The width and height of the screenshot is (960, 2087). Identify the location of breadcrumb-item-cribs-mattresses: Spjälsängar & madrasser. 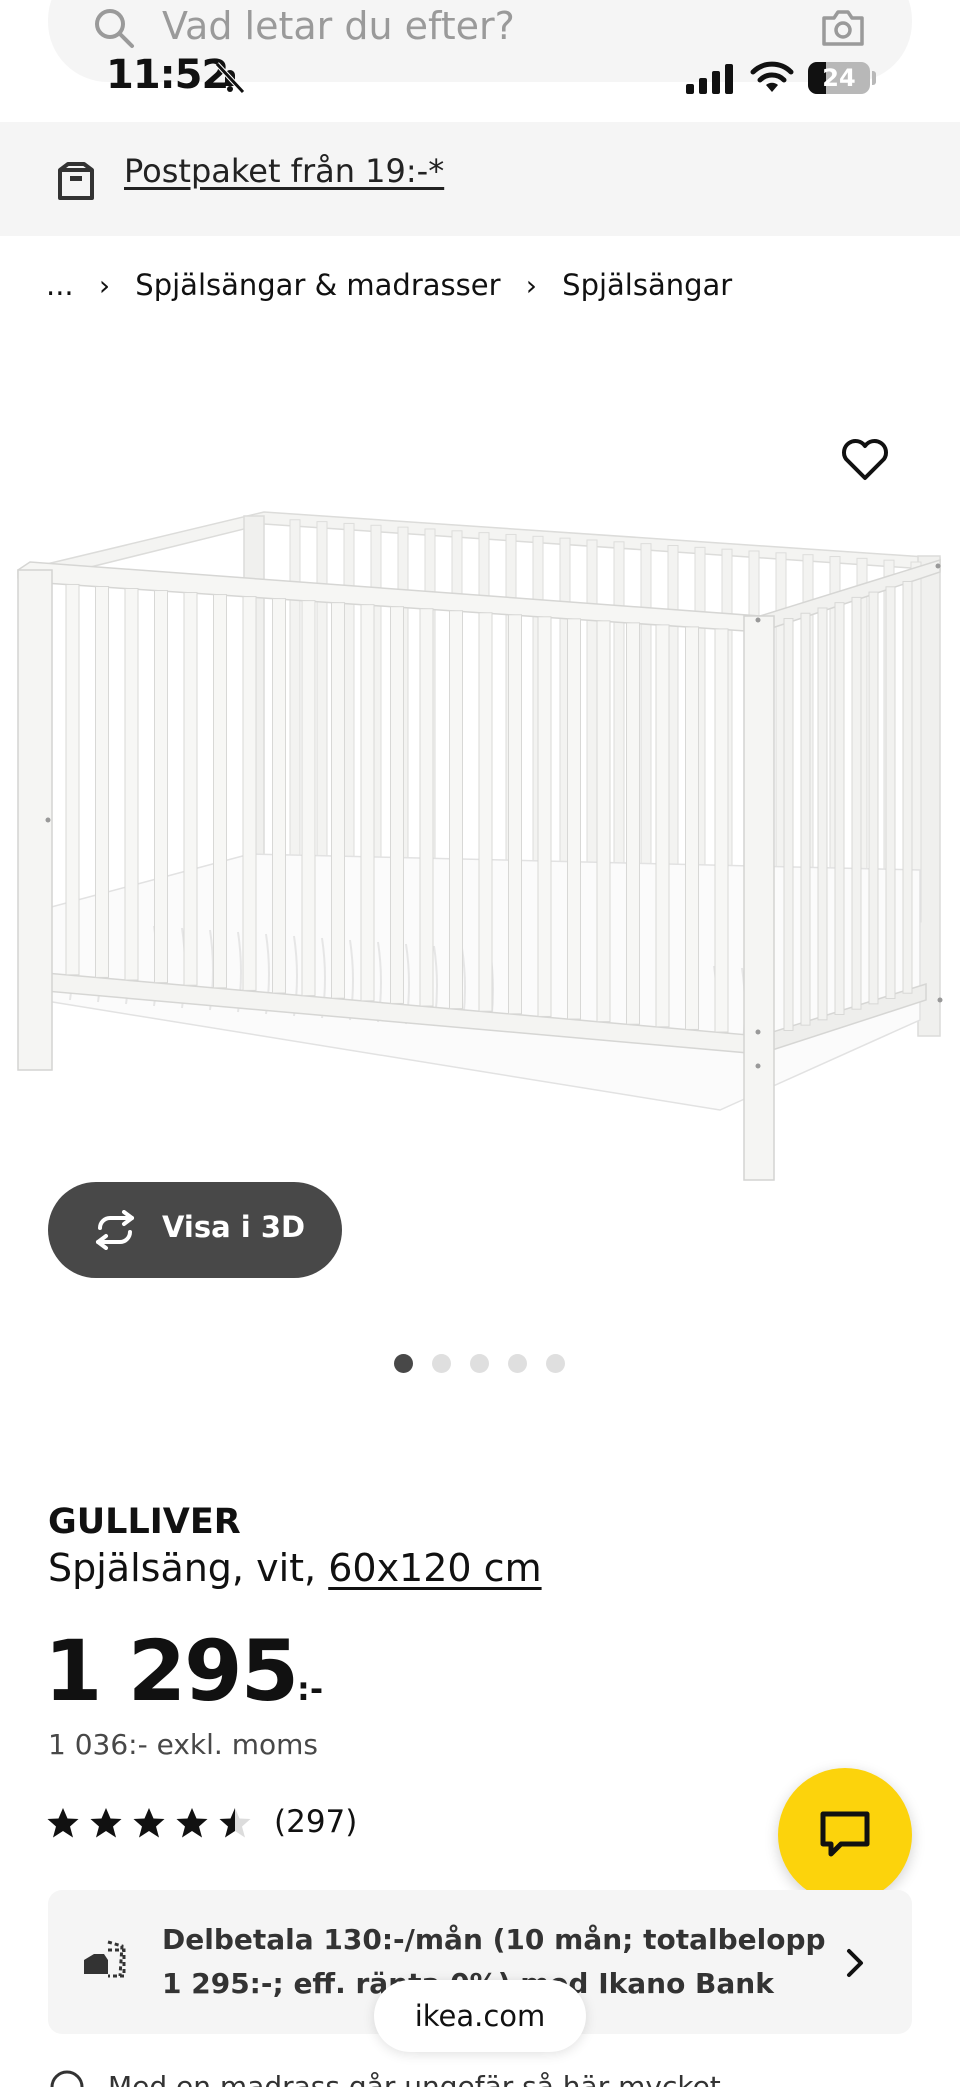
(317, 285).